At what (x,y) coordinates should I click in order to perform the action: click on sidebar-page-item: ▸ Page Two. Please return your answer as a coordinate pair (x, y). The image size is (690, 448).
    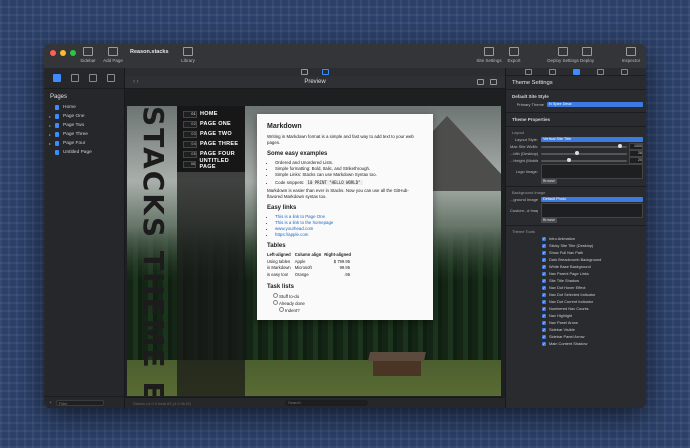
    Looking at the image, I should click on (84, 125).